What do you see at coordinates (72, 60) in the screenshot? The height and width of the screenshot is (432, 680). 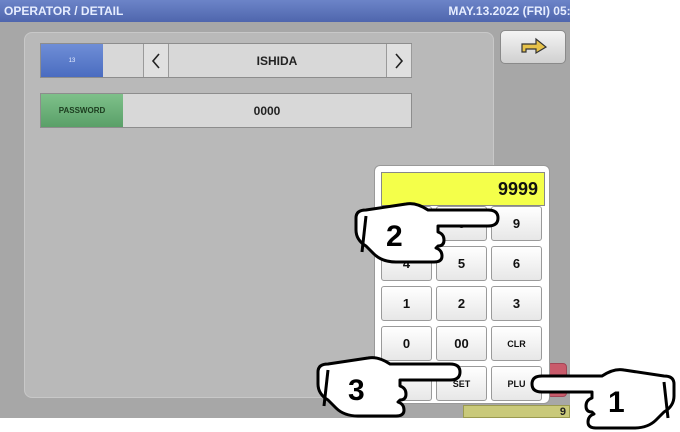 I see `operator-number: 13` at bounding box center [72, 60].